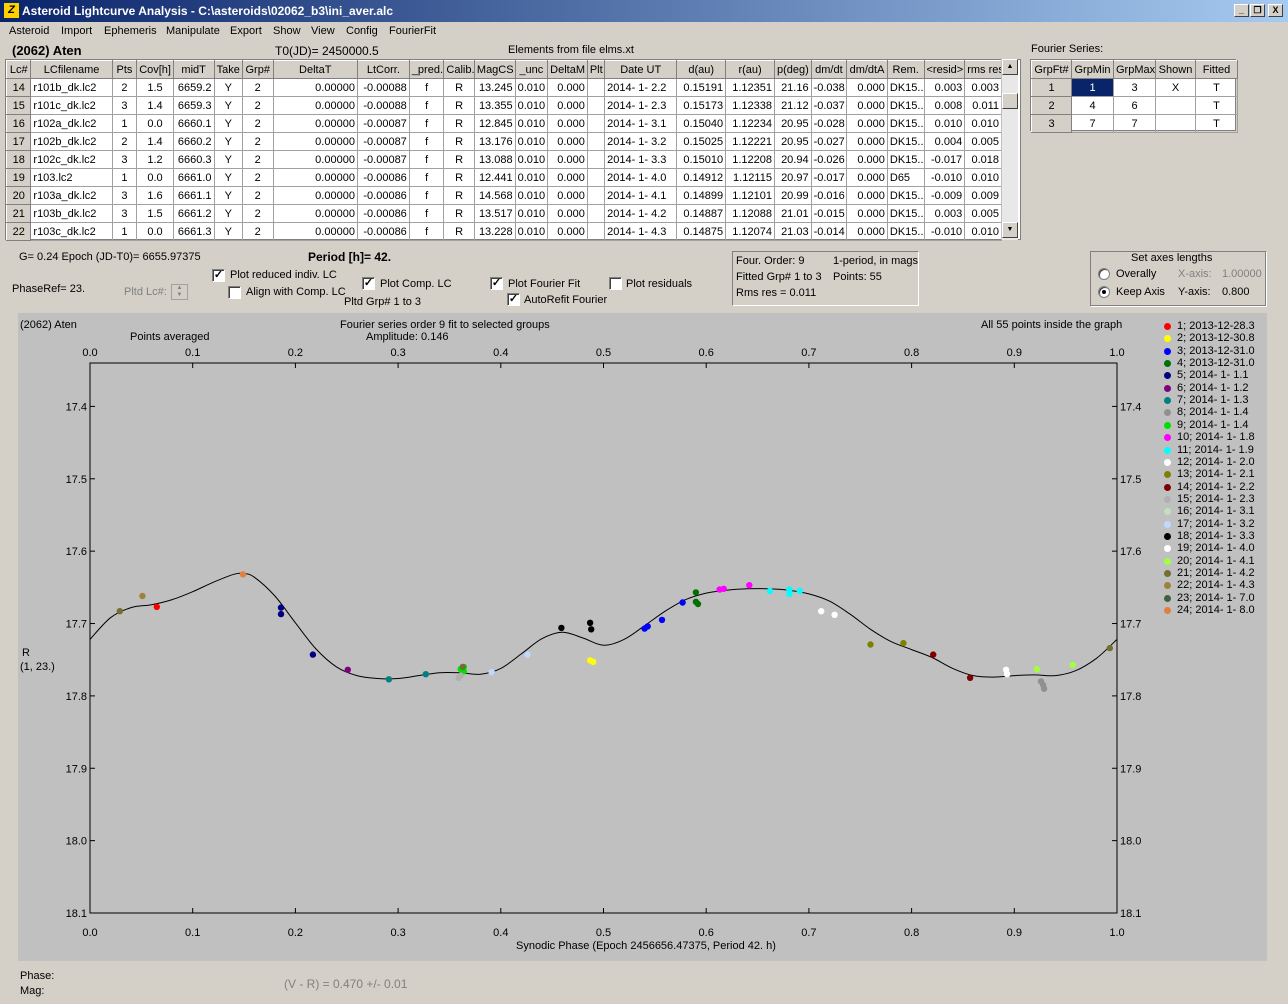 Image resolution: width=1288 pixels, height=1004 pixels. What do you see at coordinates (193, 177) in the screenshot?
I see `table-cell: 6661.0` at bounding box center [193, 177].